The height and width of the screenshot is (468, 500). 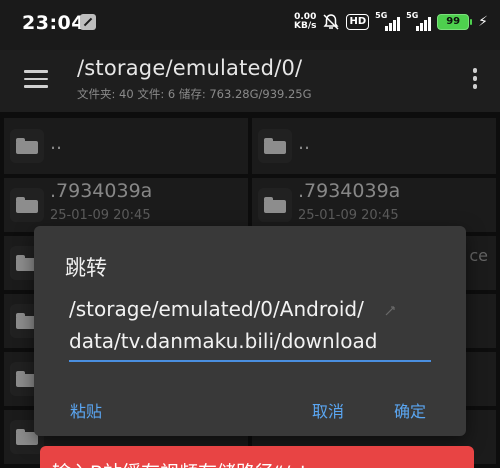 I want to click on path-input-line: /storage/emulated/0/Android/, so click(x=216, y=309).